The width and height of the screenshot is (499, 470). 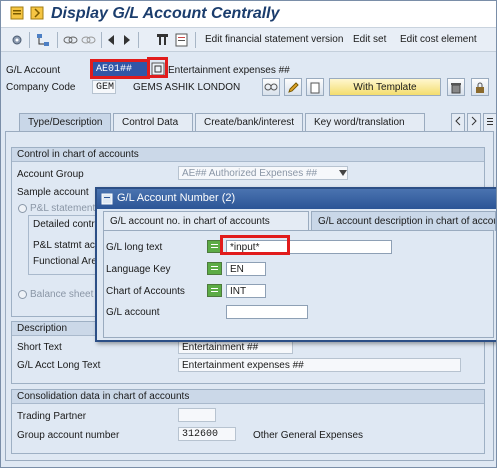 I want to click on group-account-input: 312600, so click(x=207, y=434).